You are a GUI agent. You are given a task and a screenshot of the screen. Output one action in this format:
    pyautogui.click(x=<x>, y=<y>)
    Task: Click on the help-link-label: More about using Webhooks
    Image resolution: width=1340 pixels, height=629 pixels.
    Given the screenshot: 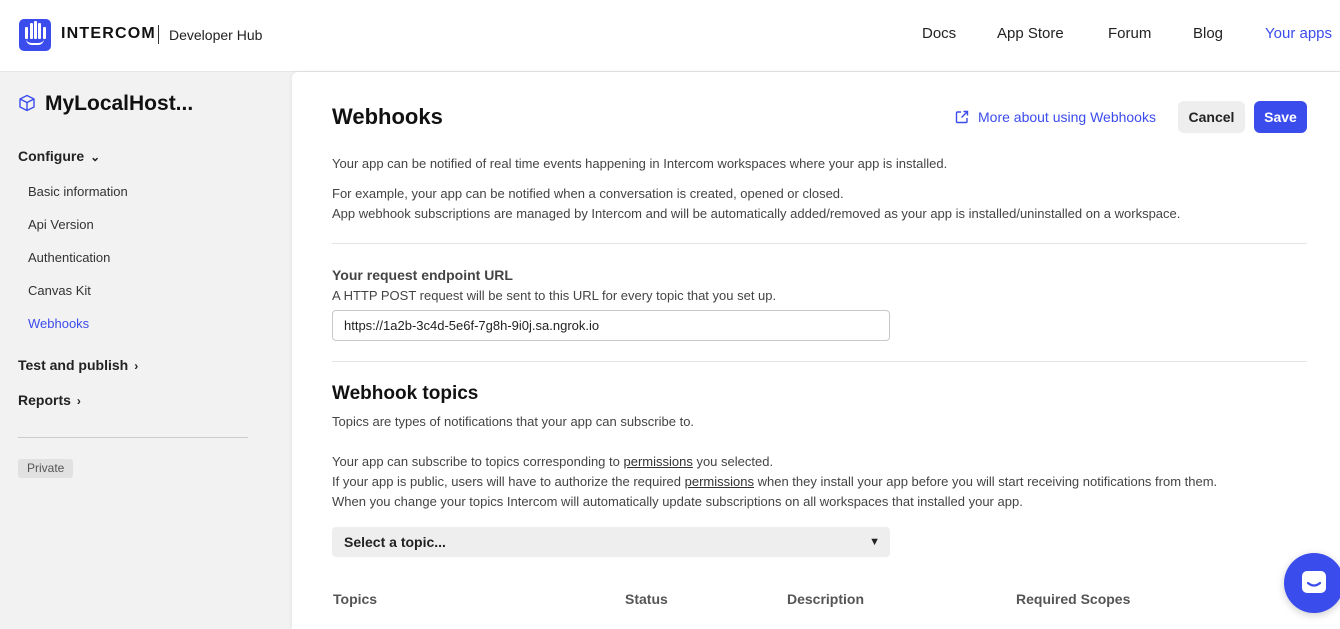 What is the action you would take?
    pyautogui.click(x=1067, y=117)
    